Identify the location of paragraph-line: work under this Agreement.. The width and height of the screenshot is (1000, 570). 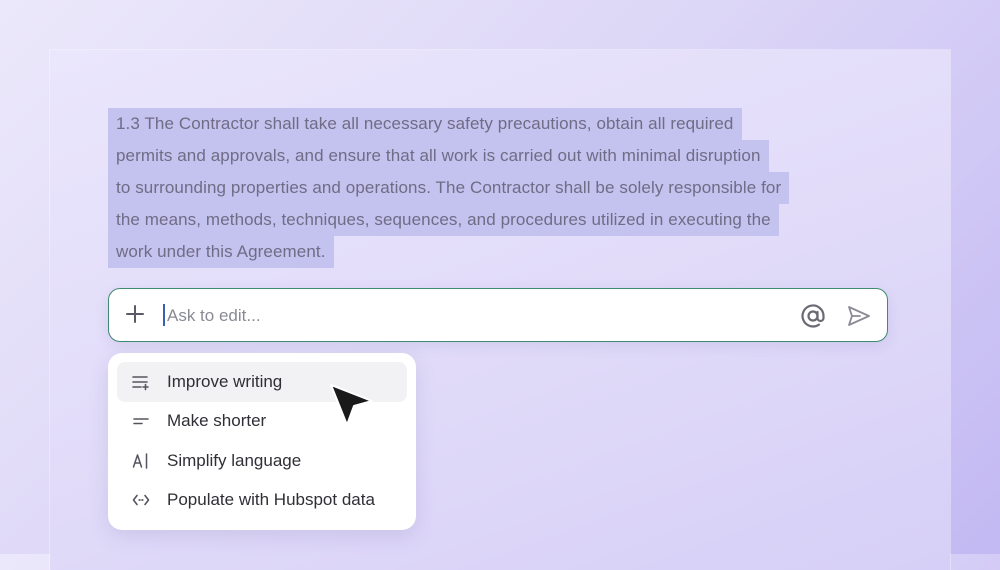
(503, 252).